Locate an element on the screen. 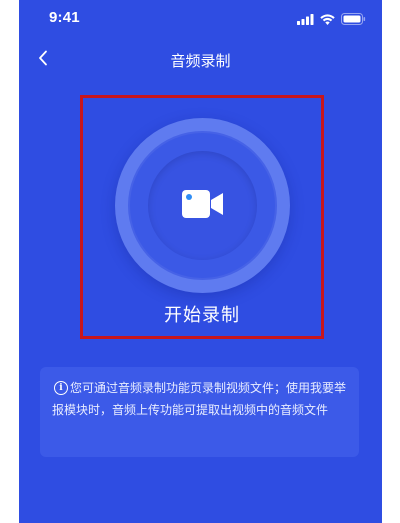 The image size is (400, 523). status-time: 9:41 is located at coordinates (64, 17).